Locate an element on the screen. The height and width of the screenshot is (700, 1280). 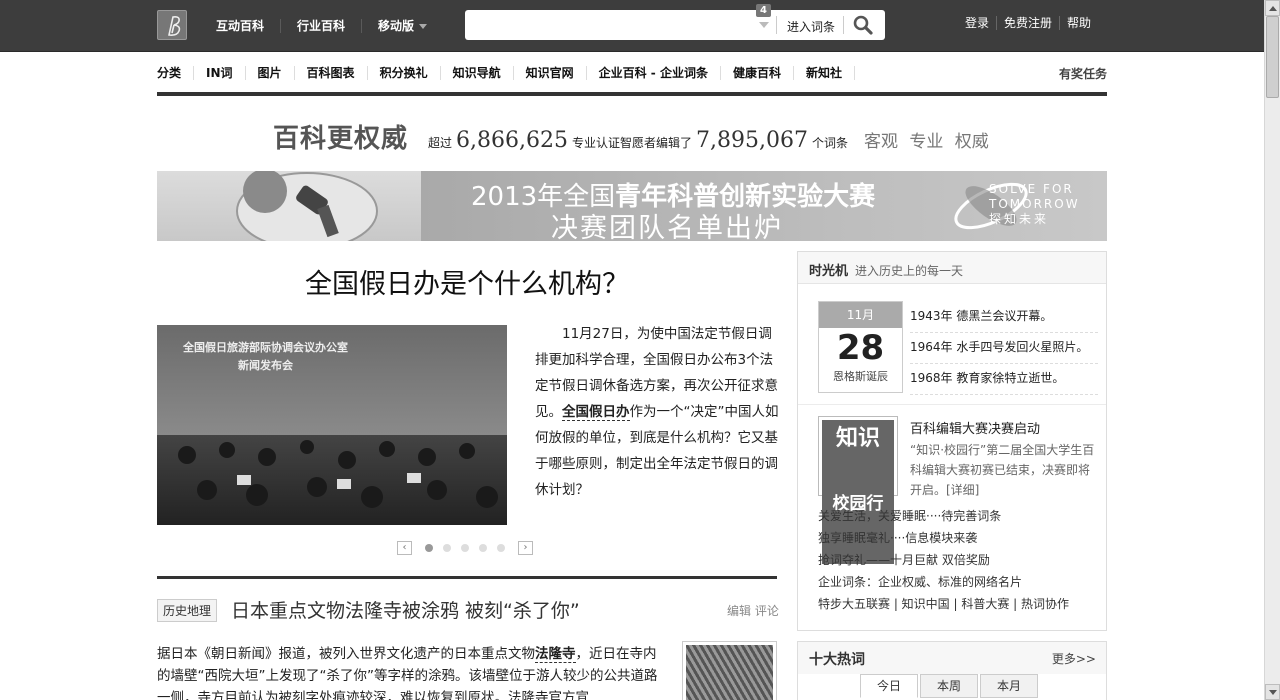
calendar-note: 恩格斯诞辰 is located at coordinates (860, 376).